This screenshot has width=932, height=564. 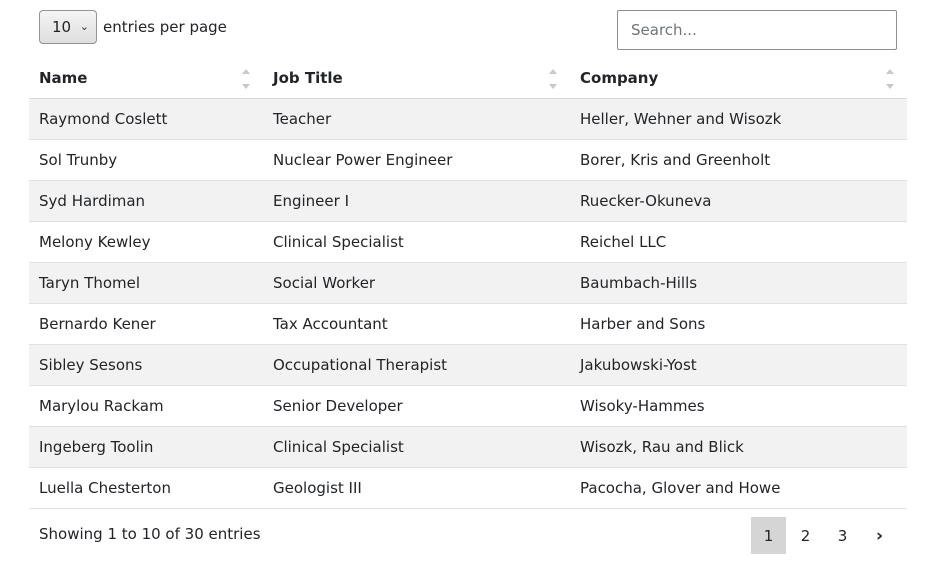 What do you see at coordinates (146, 447) in the screenshot?
I see `cell-name: Ingeberg Toolin` at bounding box center [146, 447].